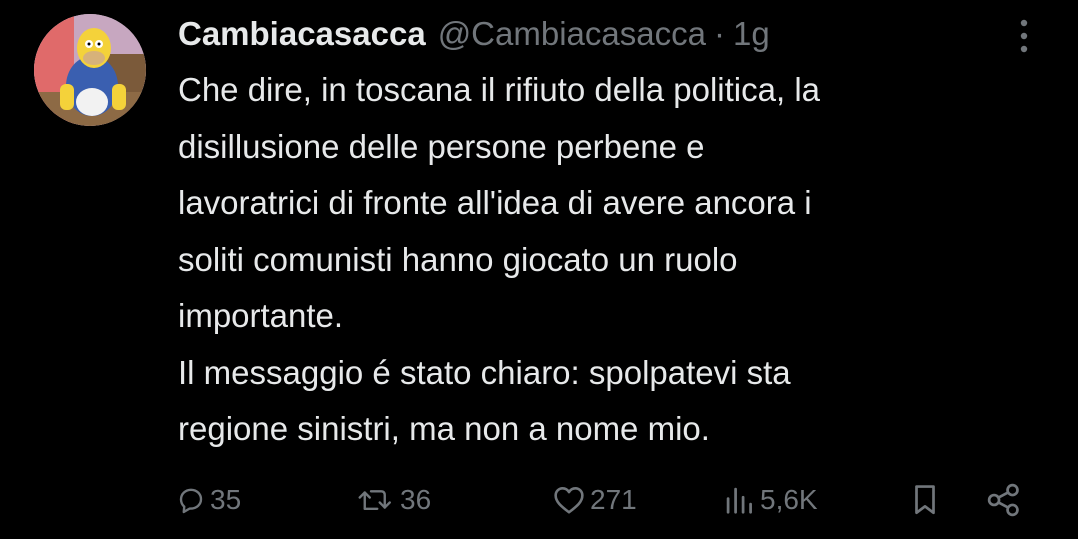 The image size is (1078, 539). Describe the element at coordinates (226, 499) in the screenshot. I see `reply-count: 35` at that location.